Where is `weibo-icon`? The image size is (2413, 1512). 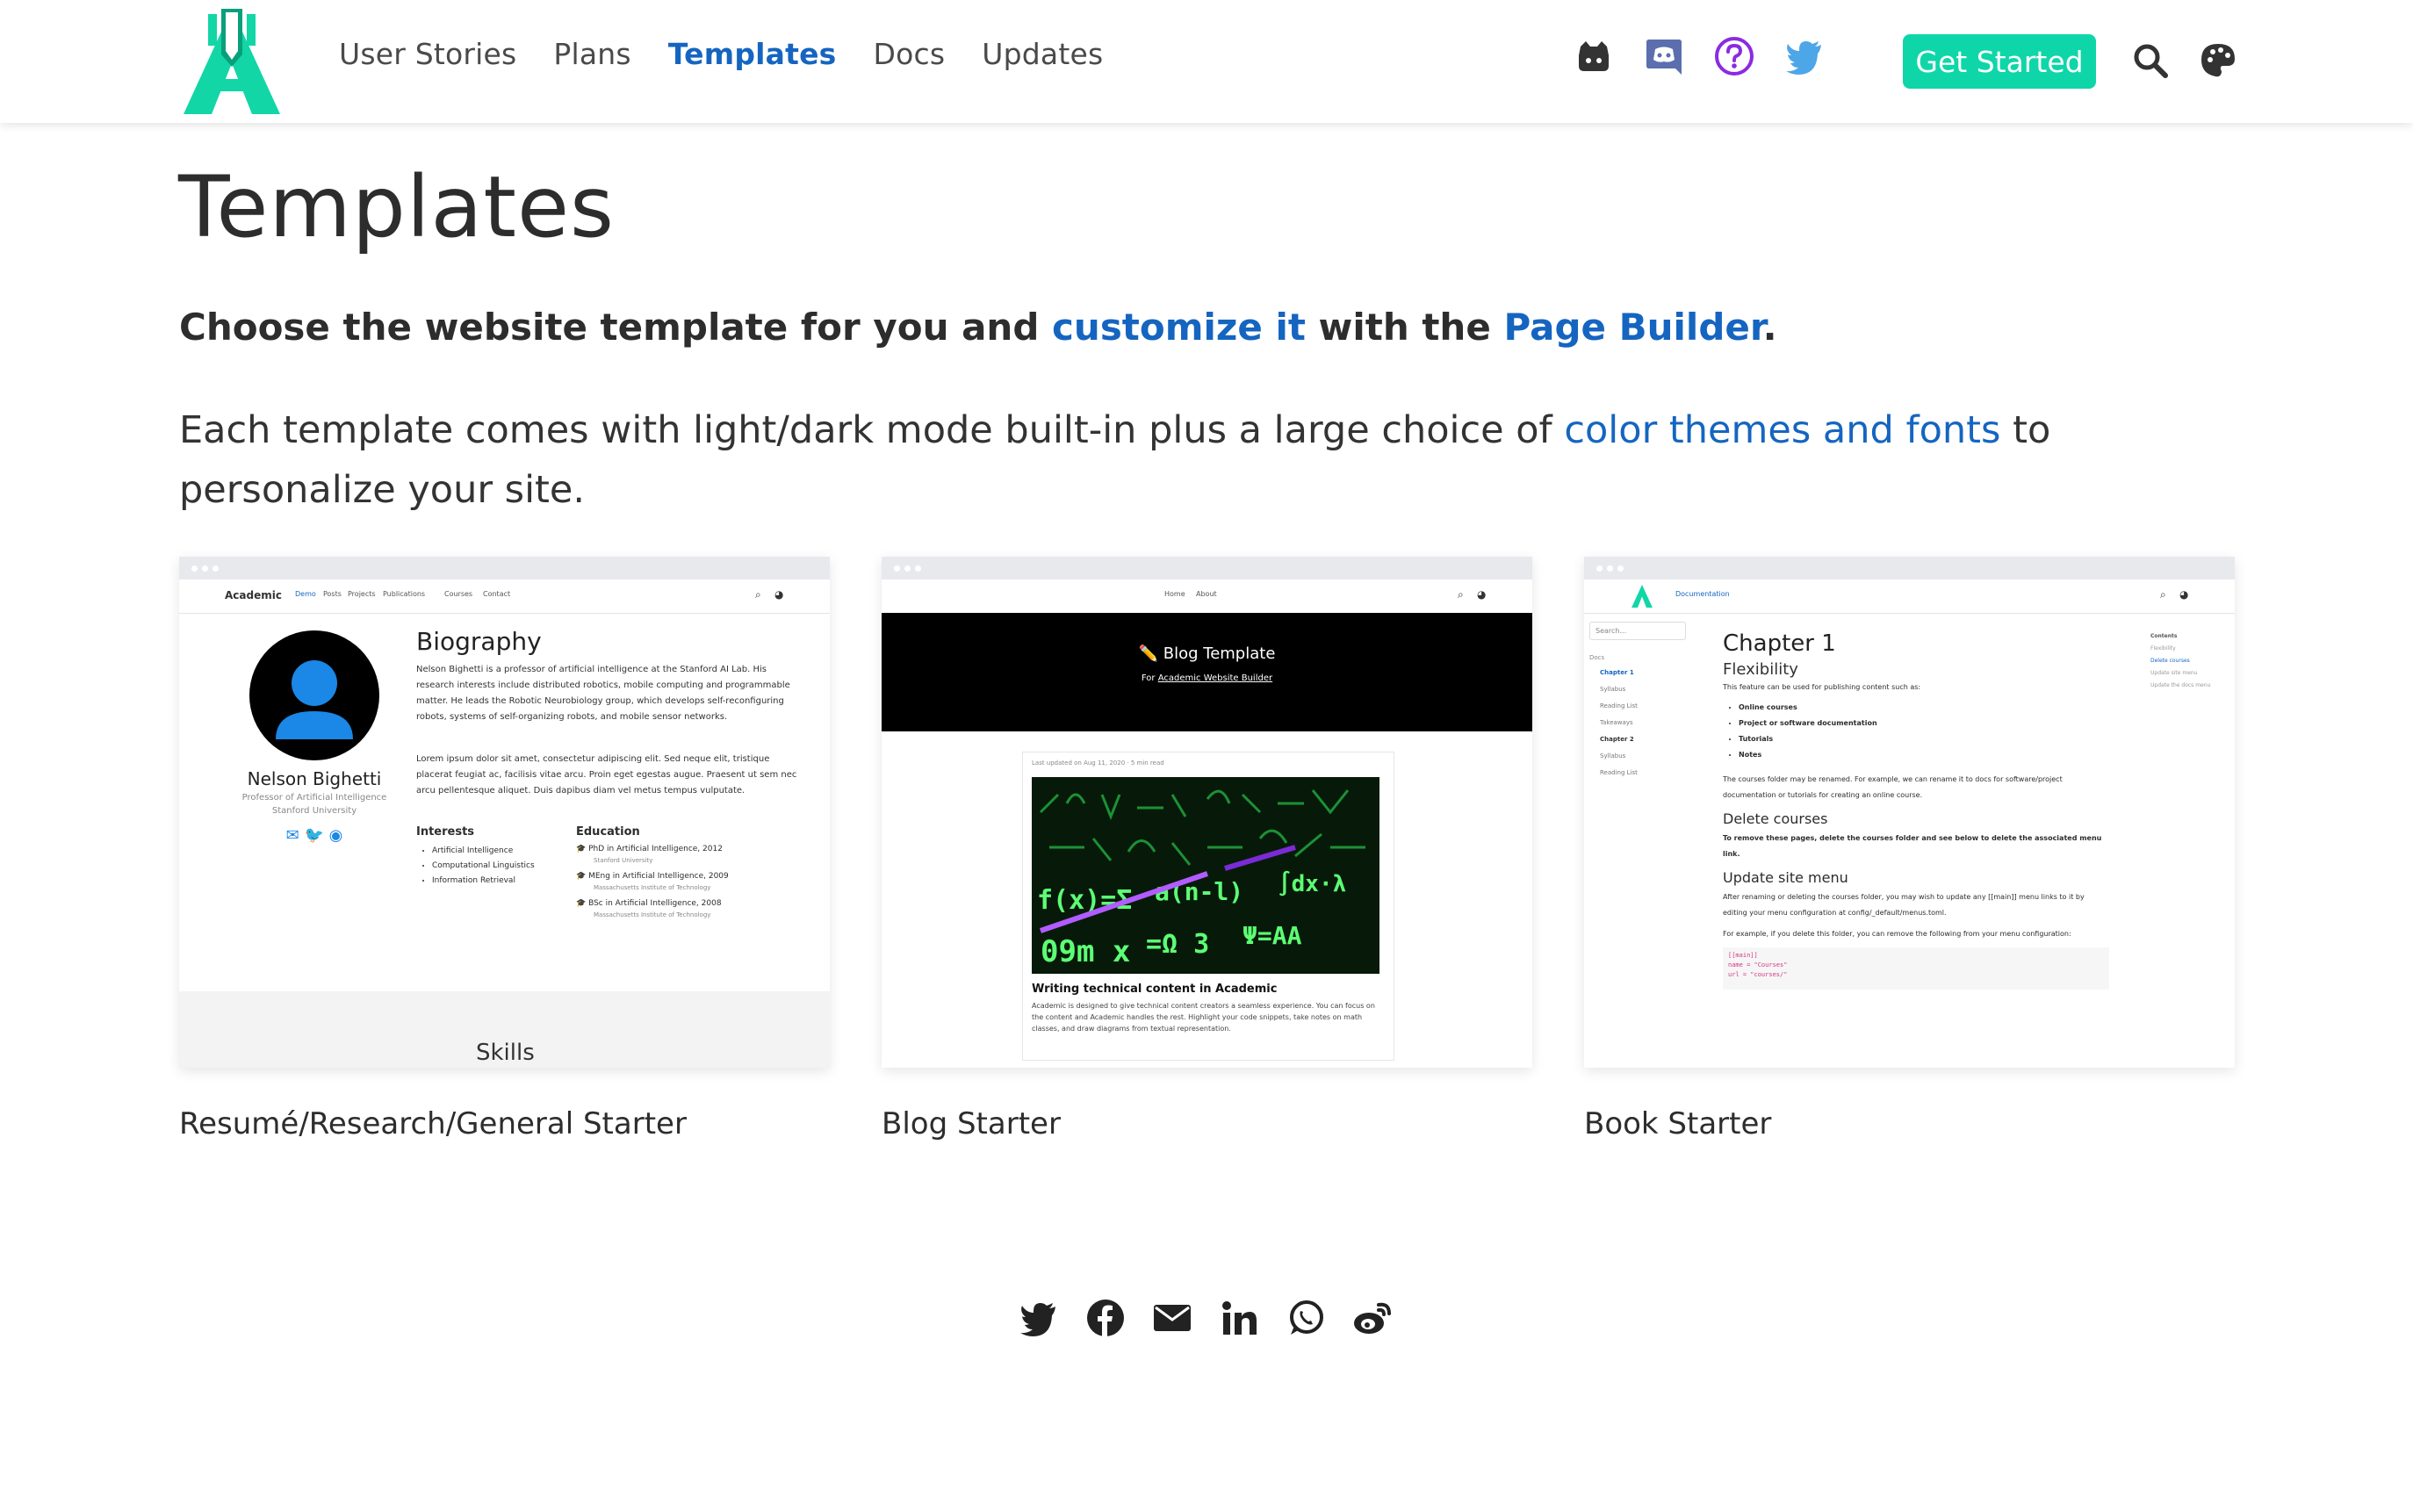 weibo-icon is located at coordinates (1372, 1318).